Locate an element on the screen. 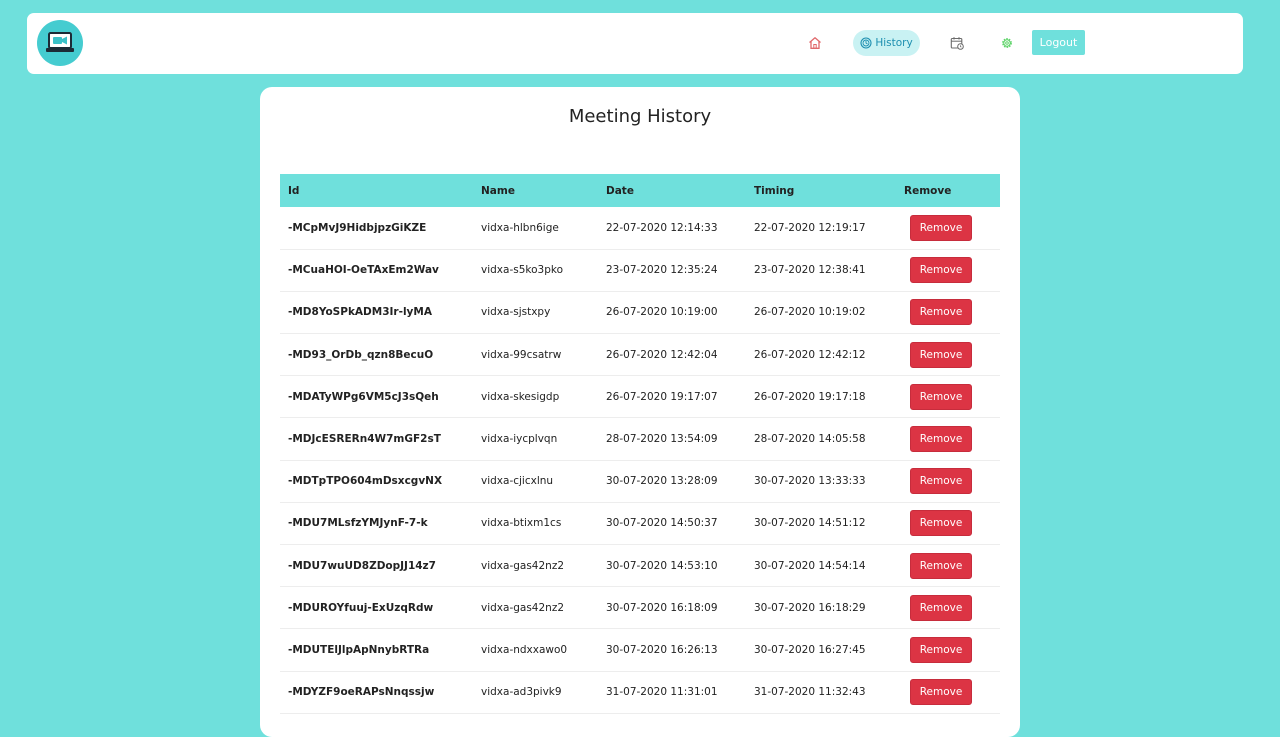 The image size is (1280, 737). meeting-timing-cell: 26-07-2020 19:17:18 is located at coordinates (810, 396).